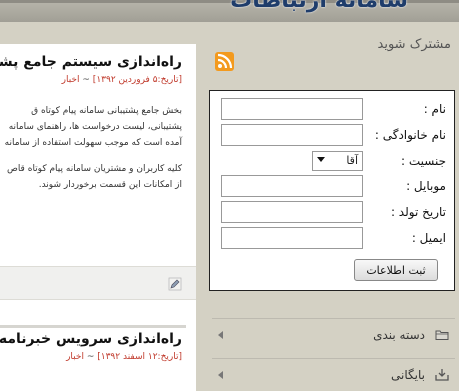  What do you see at coordinates (428, 238) in the screenshot?
I see `email-label: ایمیل :` at bounding box center [428, 238].